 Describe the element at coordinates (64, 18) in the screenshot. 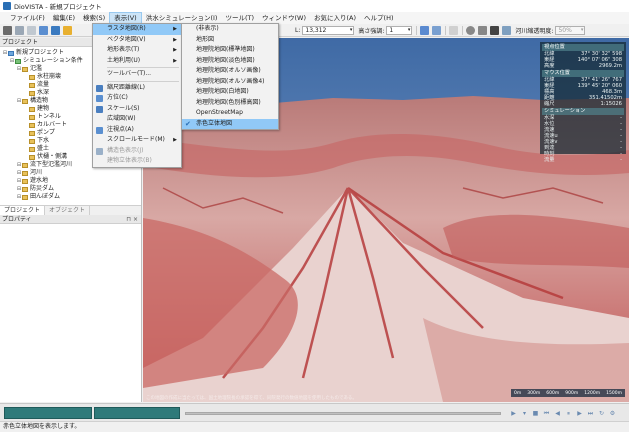

I see `menu-edit: 編集(E)` at that location.